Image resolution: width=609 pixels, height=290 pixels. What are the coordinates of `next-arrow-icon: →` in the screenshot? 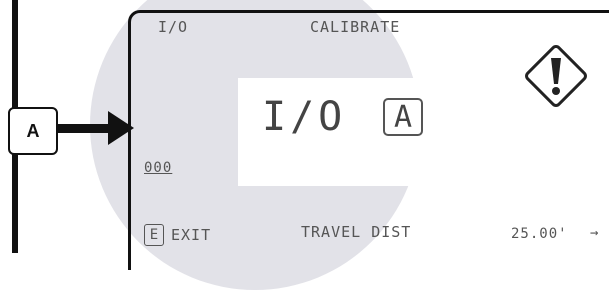 It's located at (594, 233).